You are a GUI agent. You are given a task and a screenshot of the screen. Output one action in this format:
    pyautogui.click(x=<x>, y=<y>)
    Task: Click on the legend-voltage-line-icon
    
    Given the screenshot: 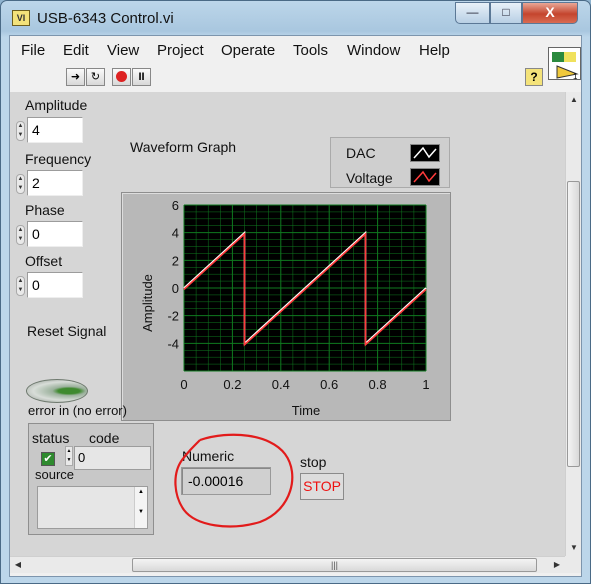 What is the action you would take?
    pyautogui.click(x=425, y=176)
    